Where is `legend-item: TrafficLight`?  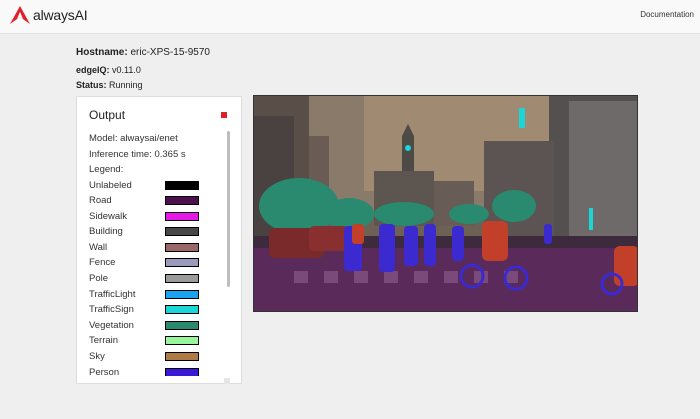 legend-item: TrafficLight is located at coordinates (159, 295).